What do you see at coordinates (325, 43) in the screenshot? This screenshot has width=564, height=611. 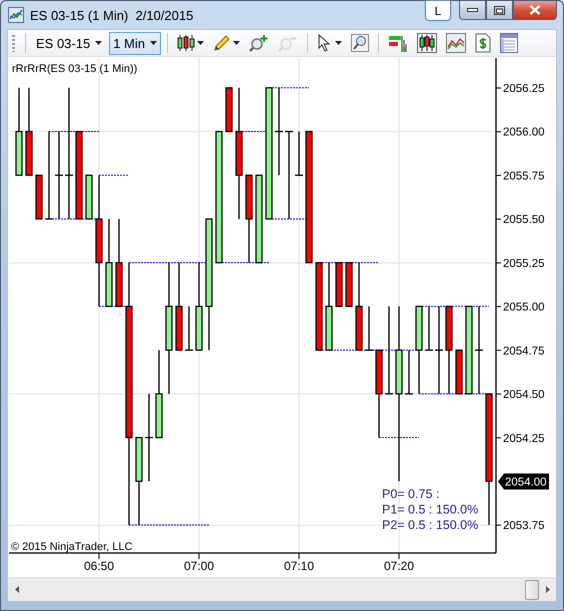 I see `pointer-icon` at bounding box center [325, 43].